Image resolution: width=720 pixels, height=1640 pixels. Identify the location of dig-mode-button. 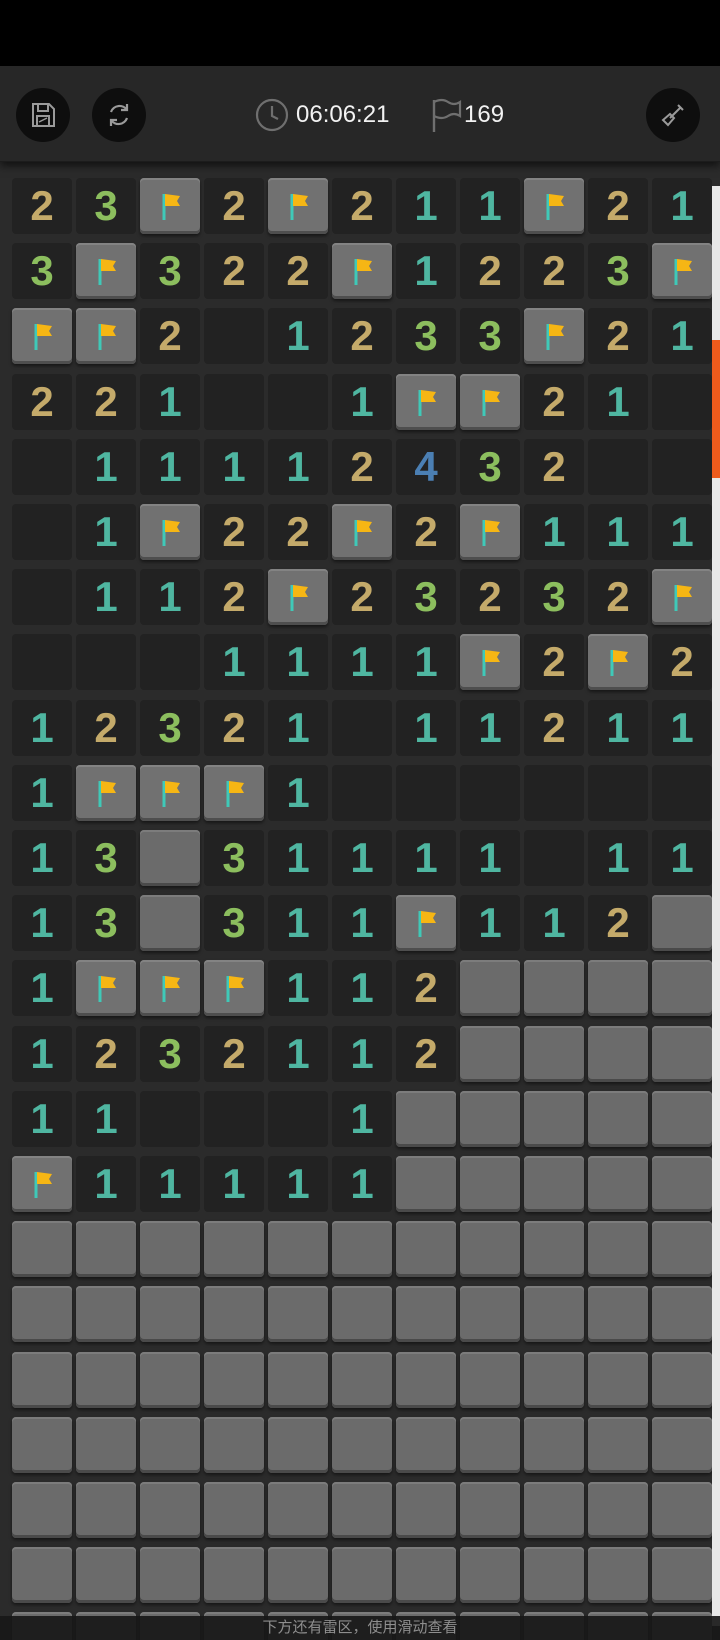
(673, 115).